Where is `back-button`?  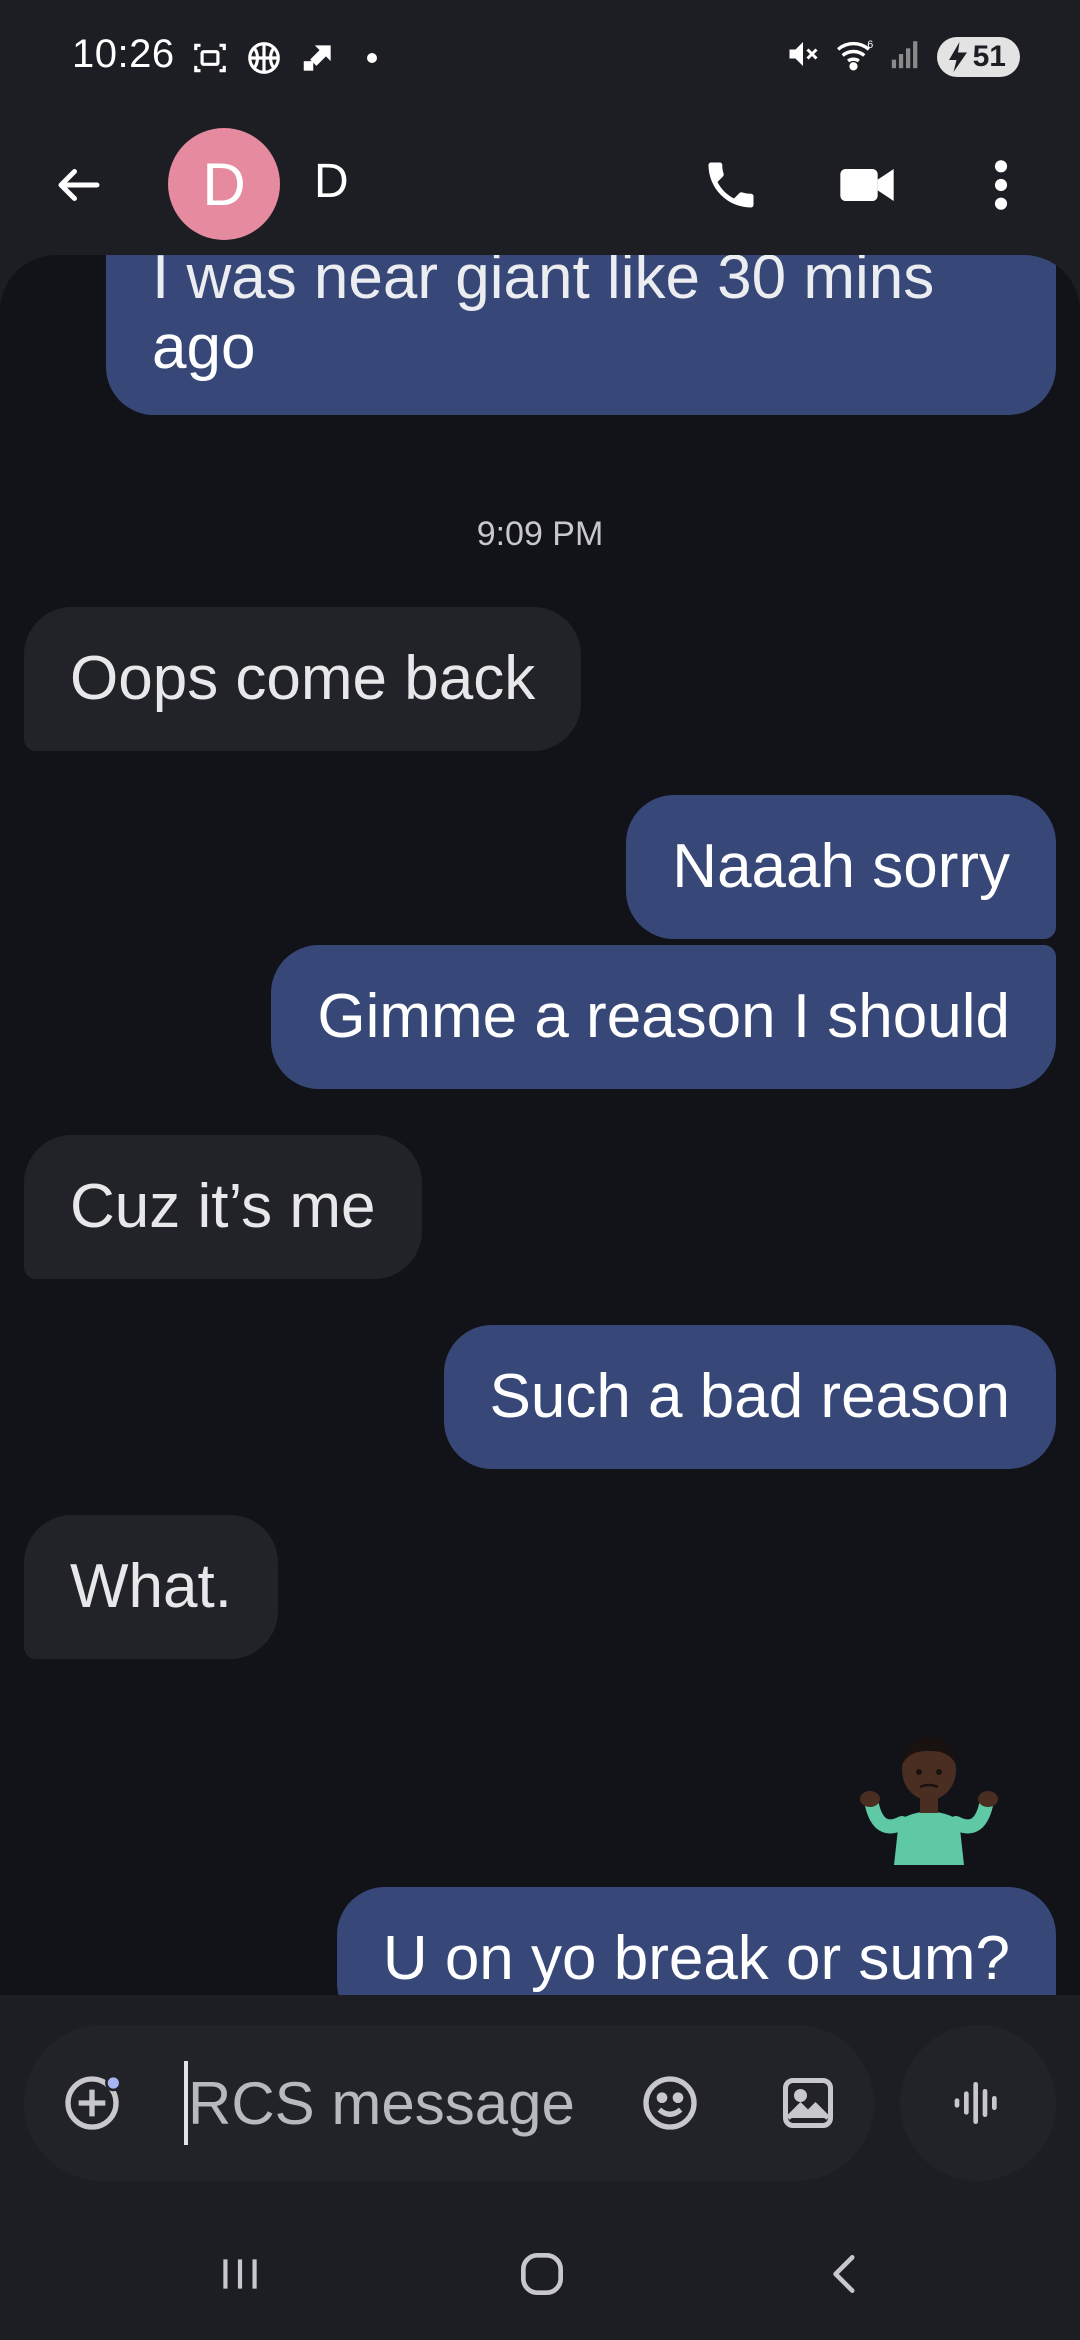
back-button is located at coordinates (79, 185).